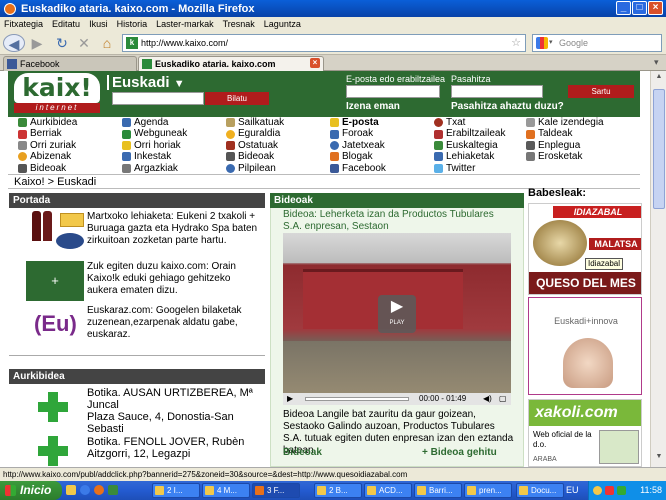 The width and height of the screenshot is (666, 500). What do you see at coordinates (148, 82) in the screenshot?
I see `region-selector: Euskadi ▼` at bounding box center [148, 82].